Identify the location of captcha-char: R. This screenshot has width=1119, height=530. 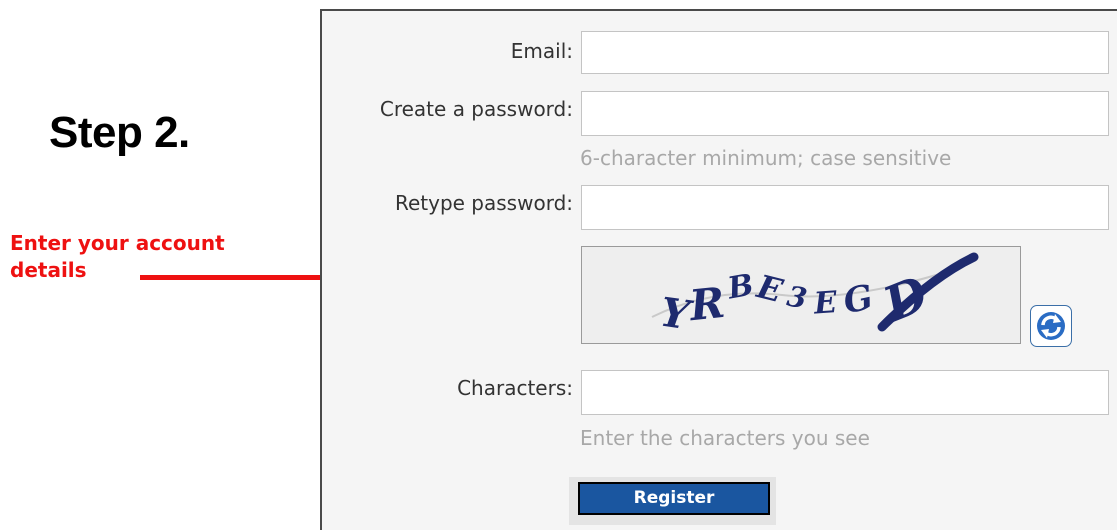
(706, 304).